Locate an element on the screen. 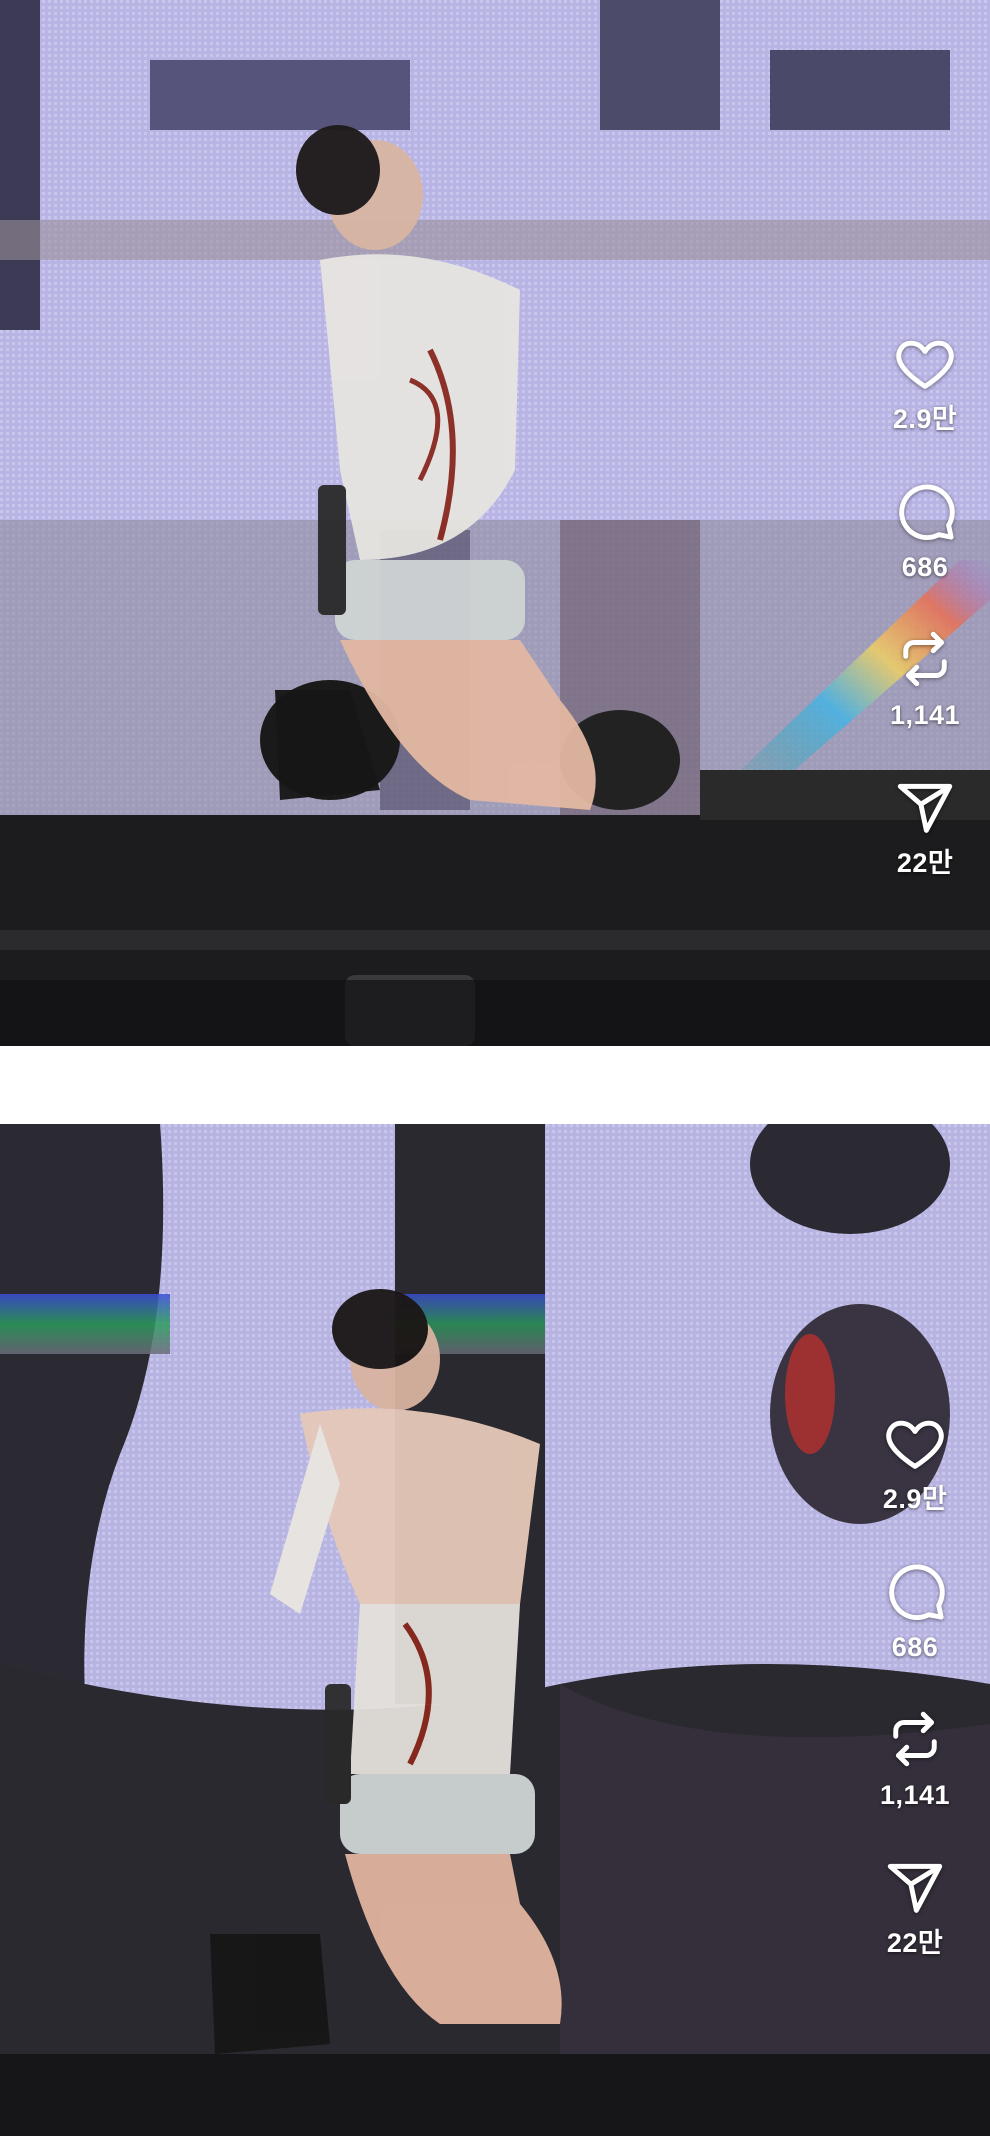  divider-gap is located at coordinates (495, 1085).